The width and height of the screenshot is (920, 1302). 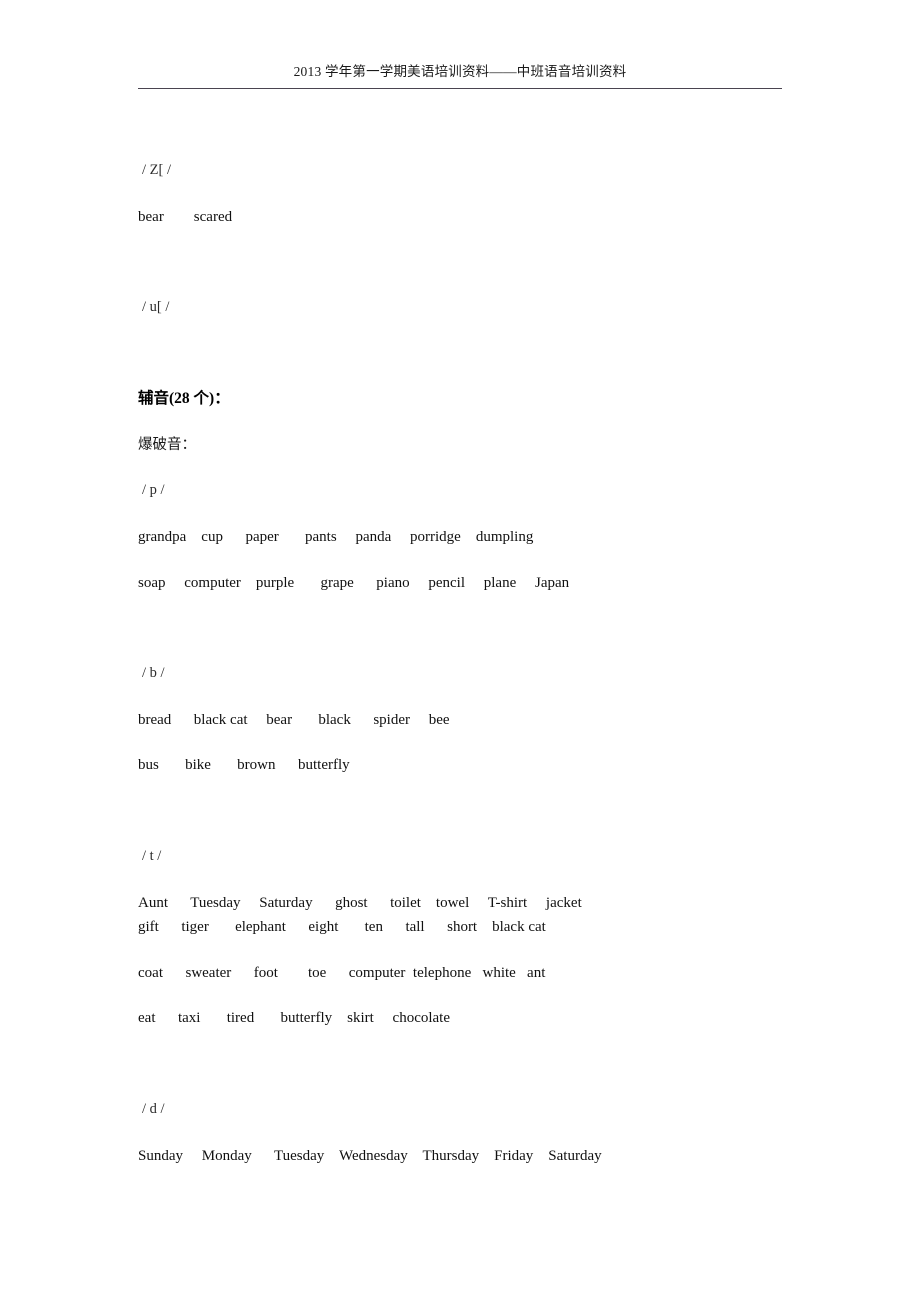 I want to click on word-list-t-line-4: eat taxi tired butterfly skirt chocolate, so click(x=294, y=1018).